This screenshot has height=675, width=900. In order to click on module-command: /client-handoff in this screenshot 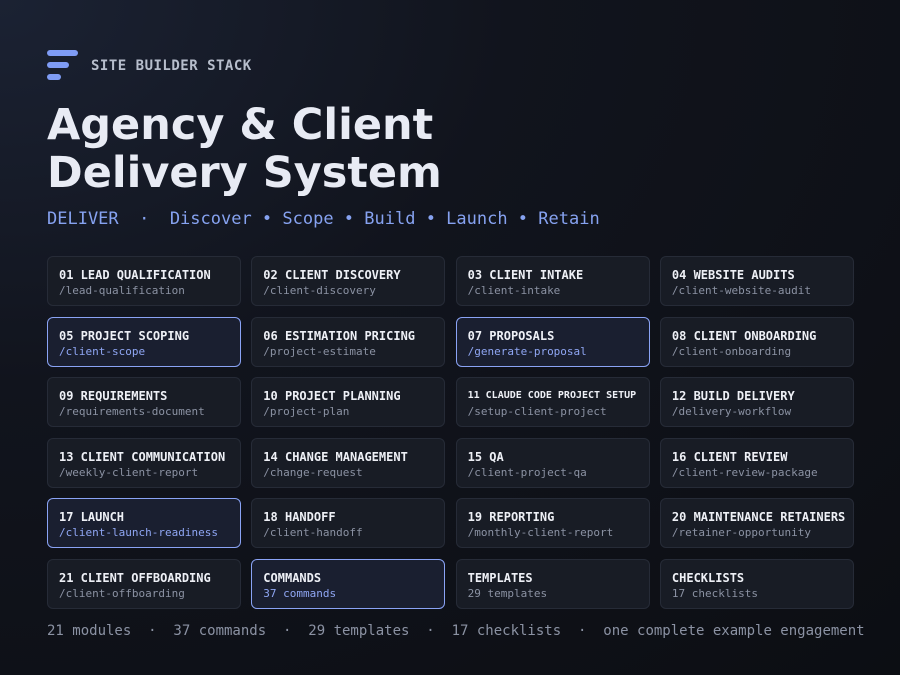, I will do `click(313, 532)`.